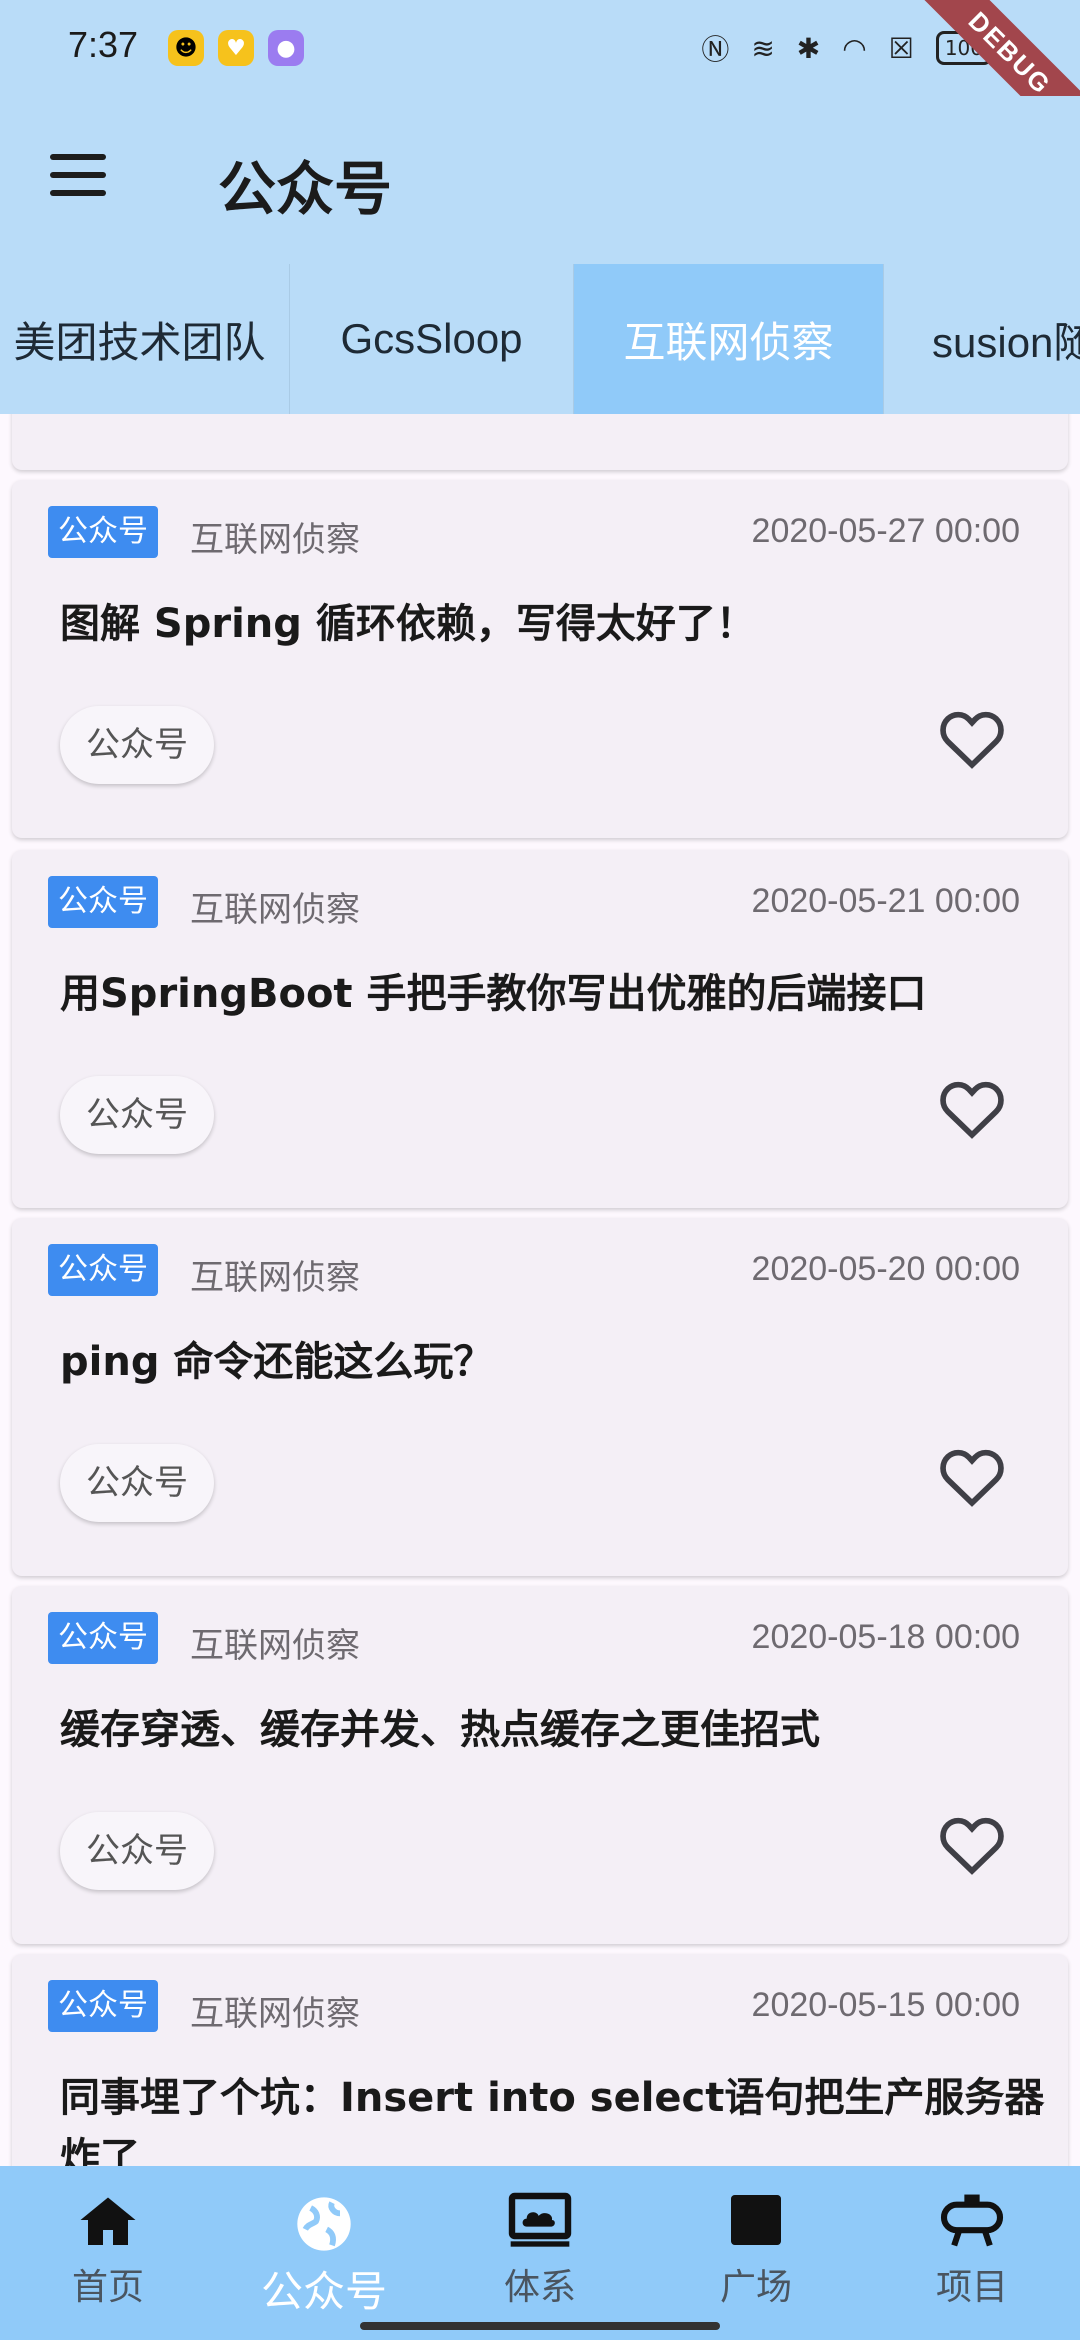 Image resolution: width=1080 pixels, height=2340 pixels. I want to click on tab-gcssloop: GcsSloop, so click(432, 339).